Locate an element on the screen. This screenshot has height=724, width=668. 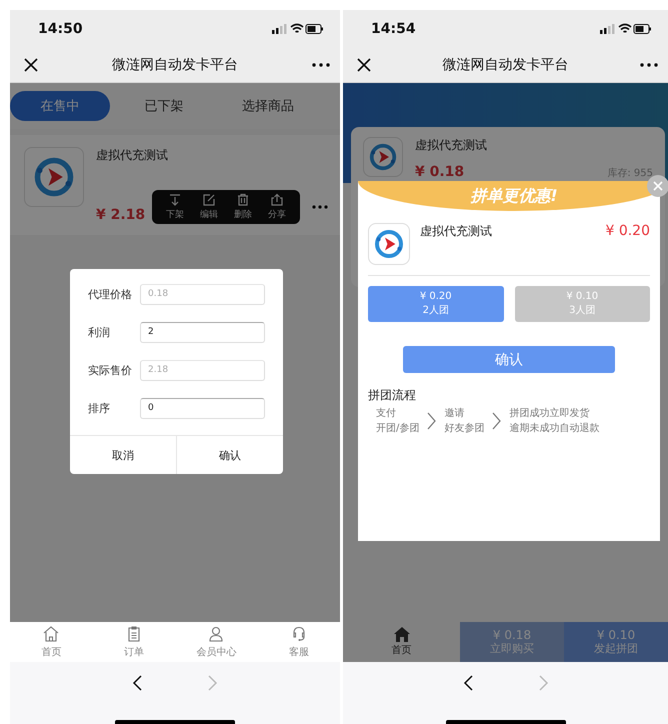
home-tab: 首页 is located at coordinates (401, 642).